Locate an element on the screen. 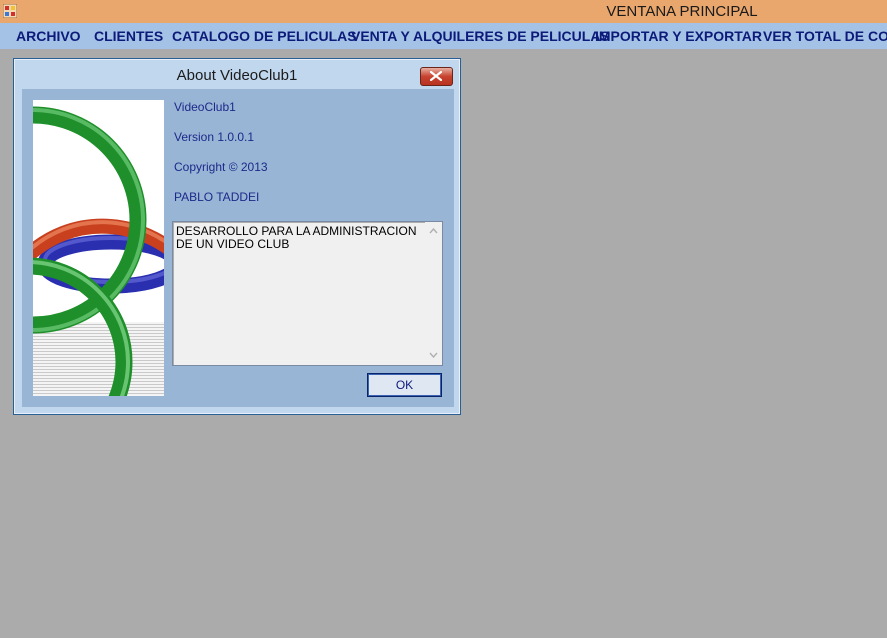 The image size is (887, 638). menu-importar-exportar: IMPORTAR Y EXPORTAR is located at coordinates (678, 36).